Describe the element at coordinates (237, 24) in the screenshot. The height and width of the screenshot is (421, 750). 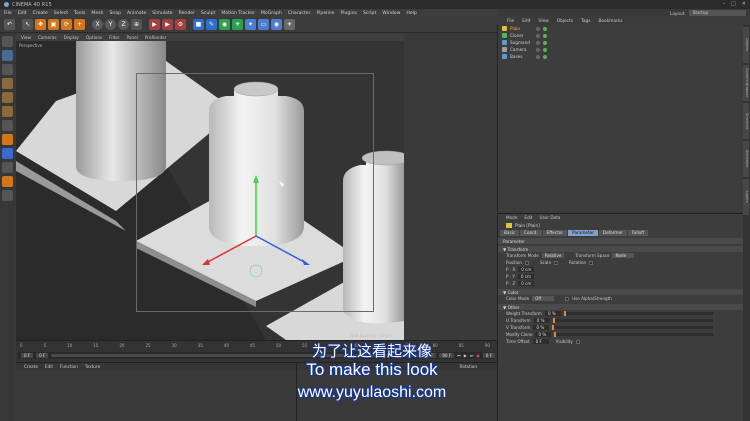
I see `array-icon: ✳` at that location.